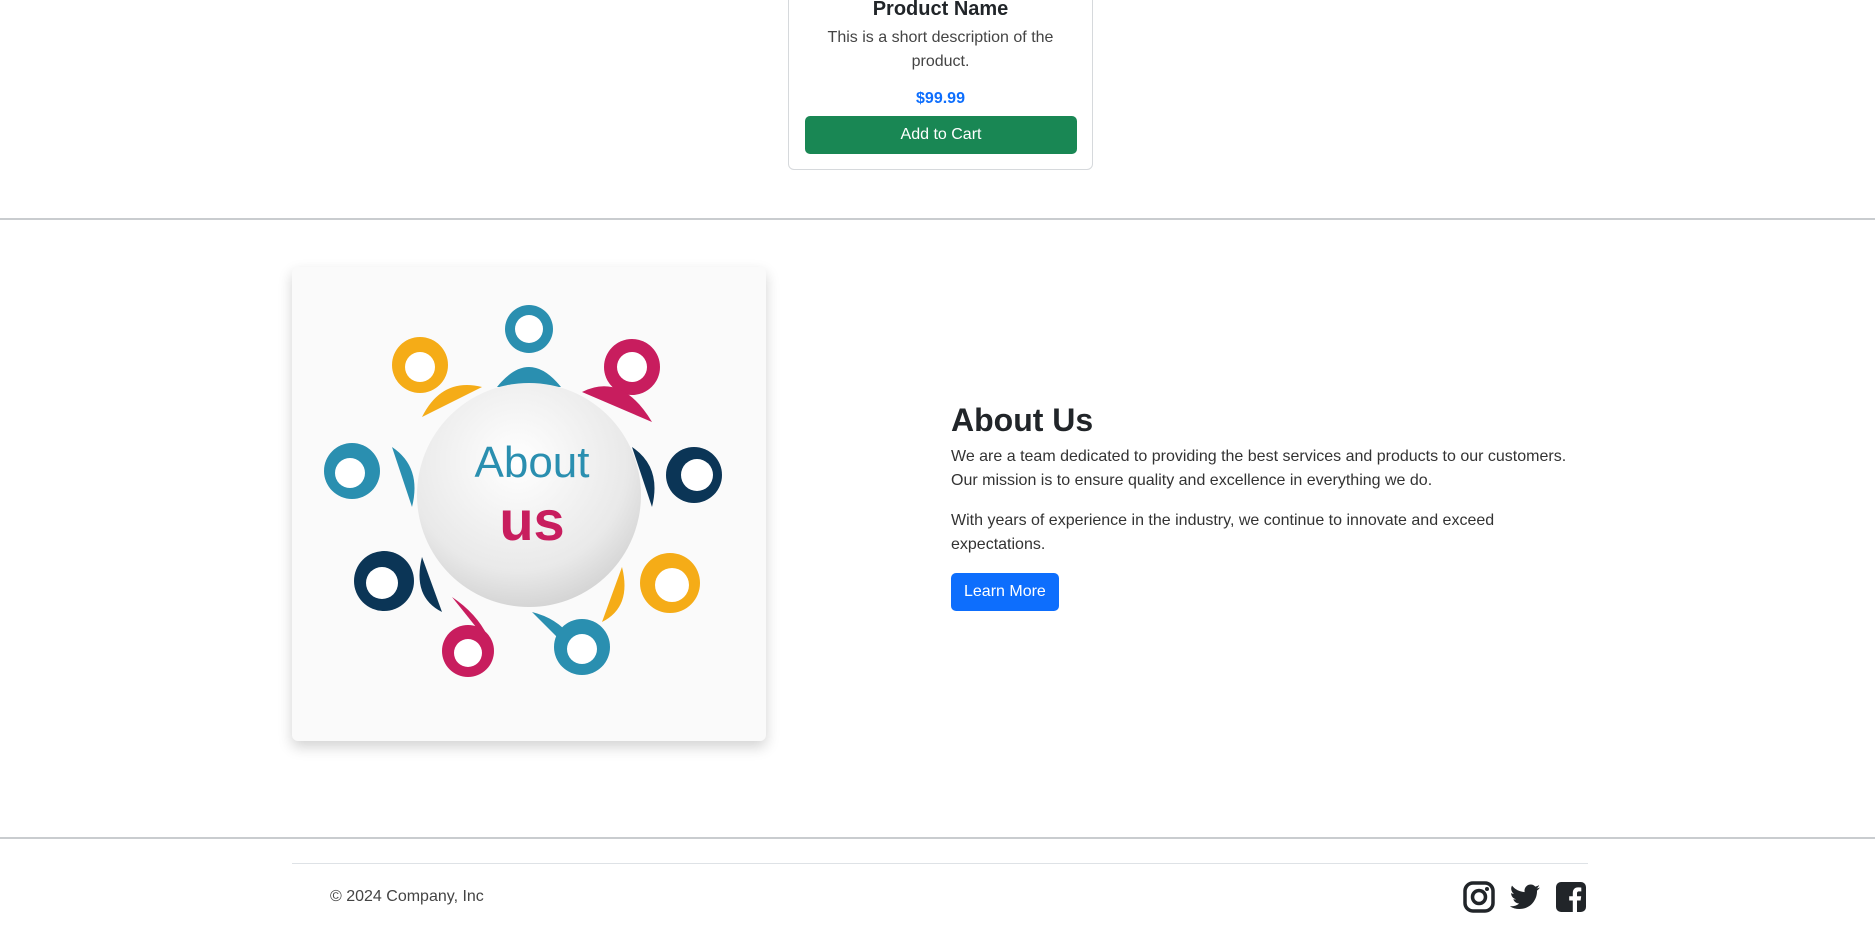 Image resolution: width=1875 pixels, height=944 pixels. What do you see at coordinates (1022, 420) in the screenshot?
I see `about-title: About Us` at bounding box center [1022, 420].